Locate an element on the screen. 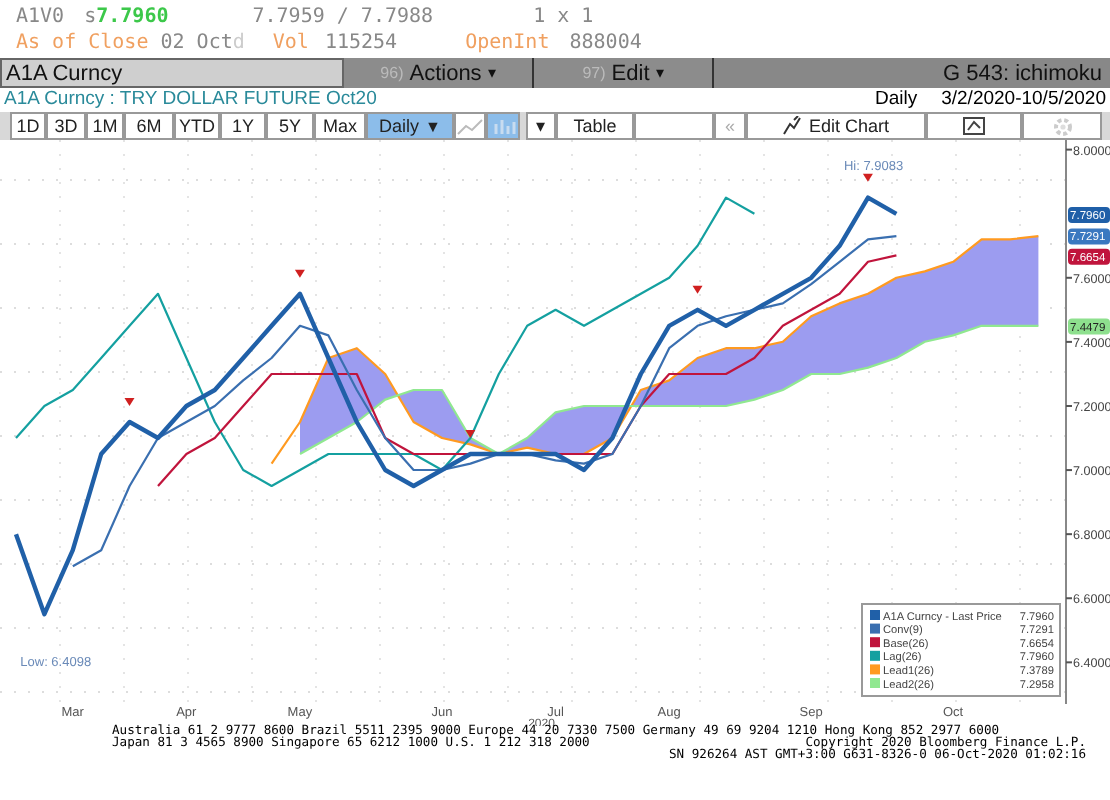  range-button: 5Y is located at coordinates (290, 126).